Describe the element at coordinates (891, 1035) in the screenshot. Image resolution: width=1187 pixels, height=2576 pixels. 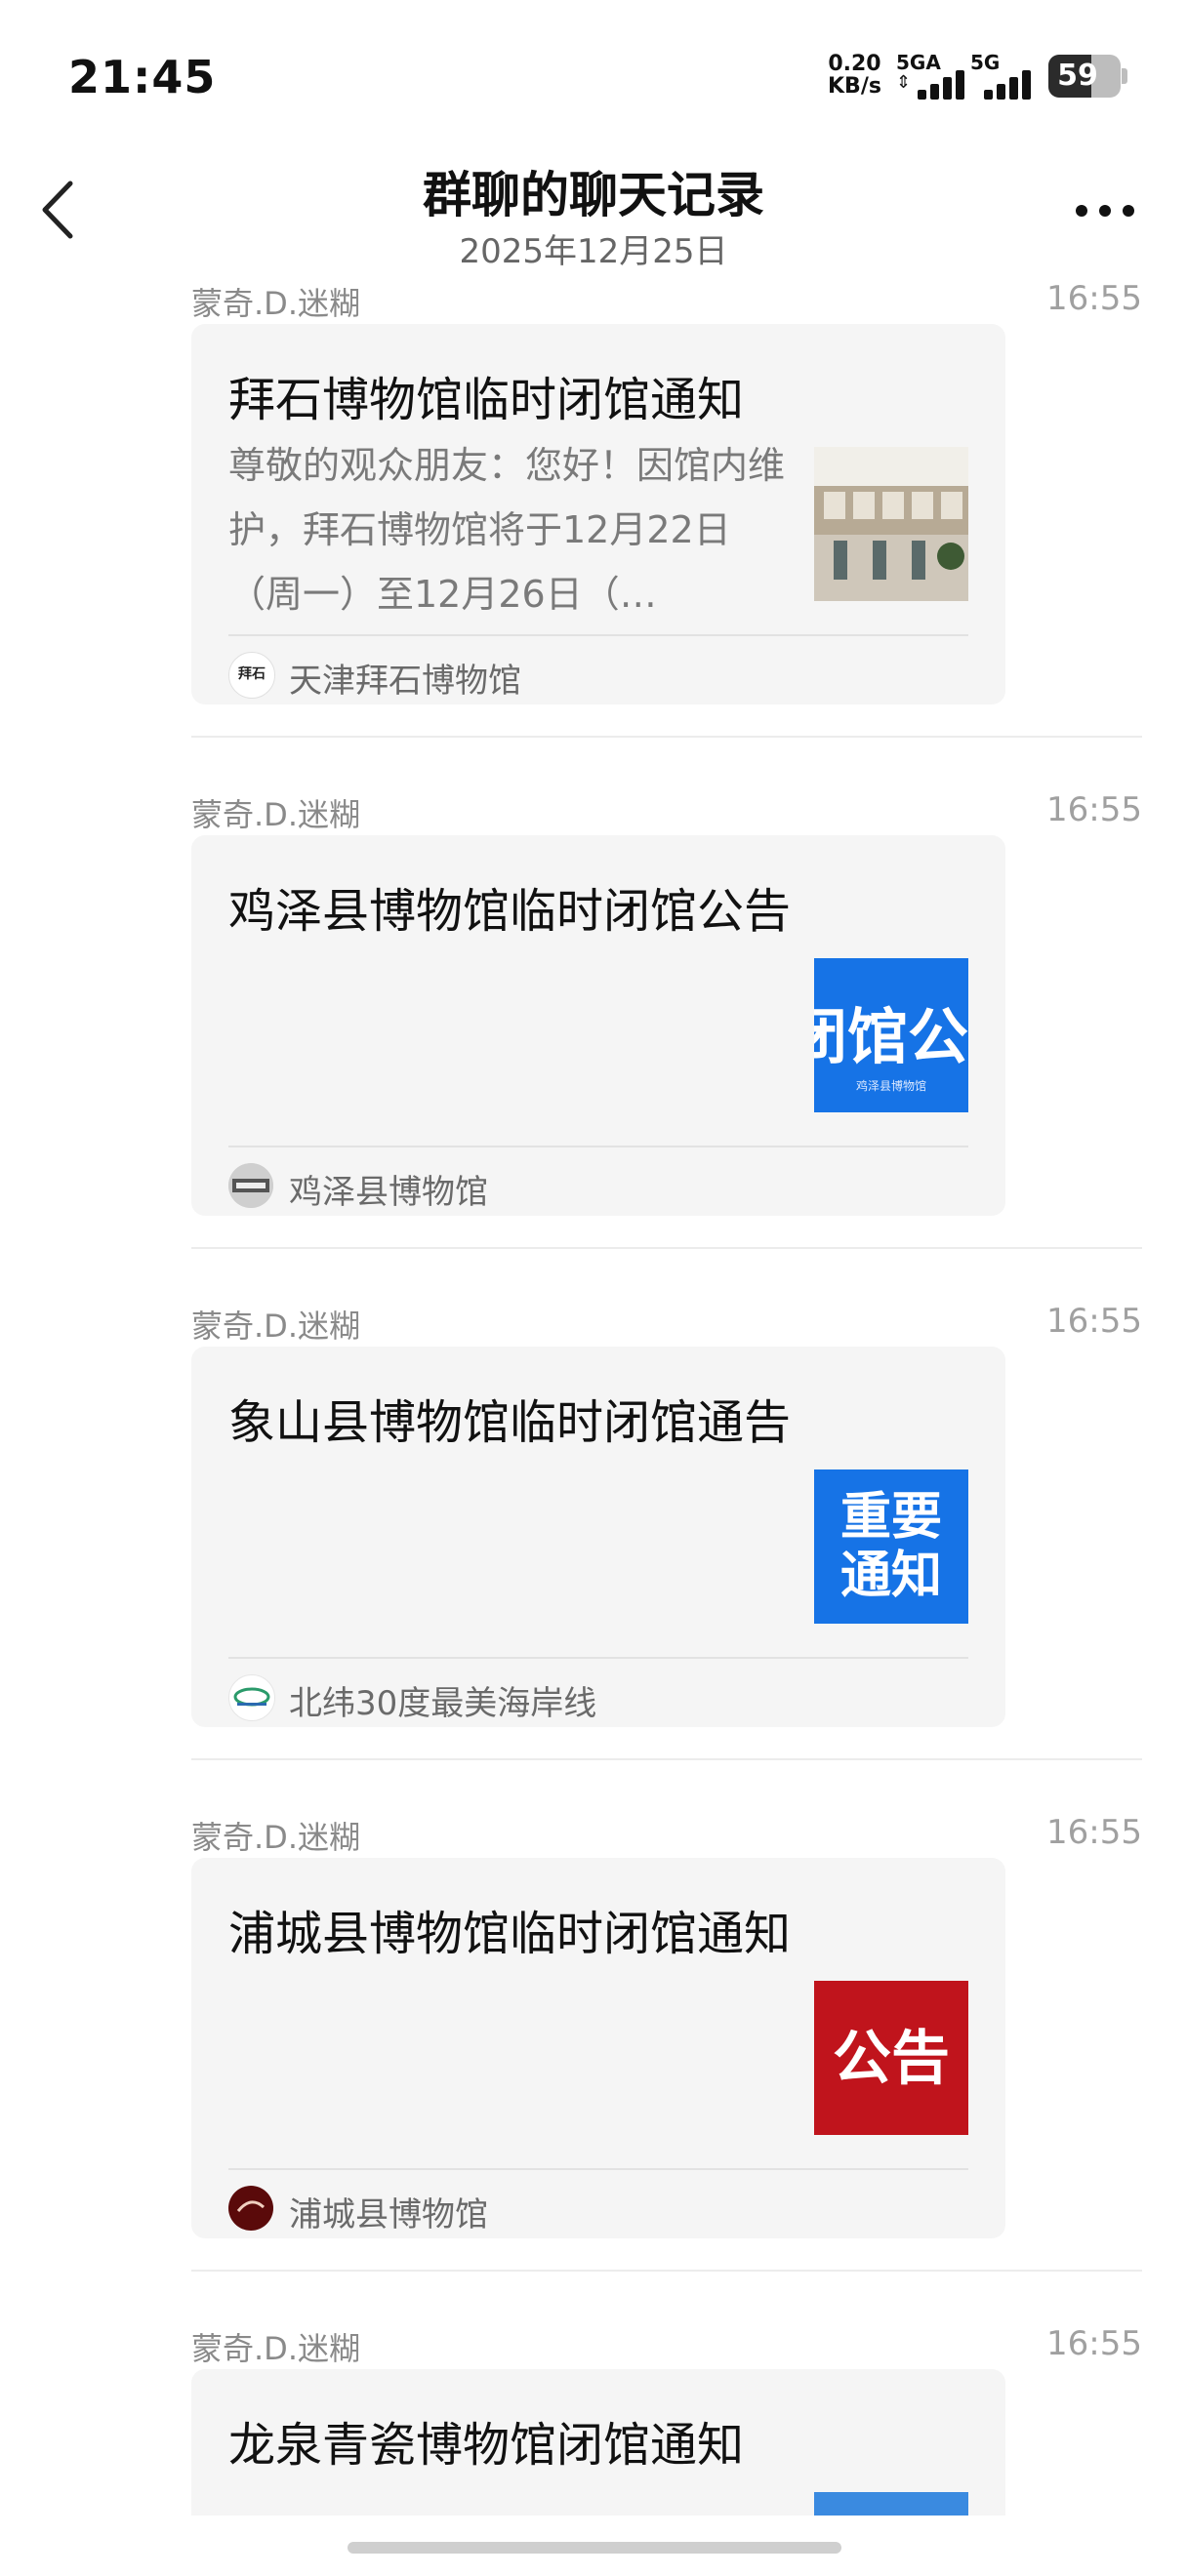
I see `article-thumbnail: 闭馆公告 鸡泽县博物馆` at that location.